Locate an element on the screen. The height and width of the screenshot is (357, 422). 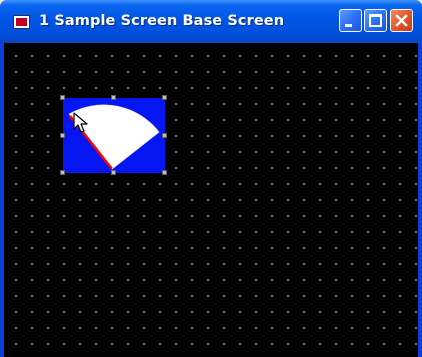
maximize-icon is located at coordinates (375, 20).